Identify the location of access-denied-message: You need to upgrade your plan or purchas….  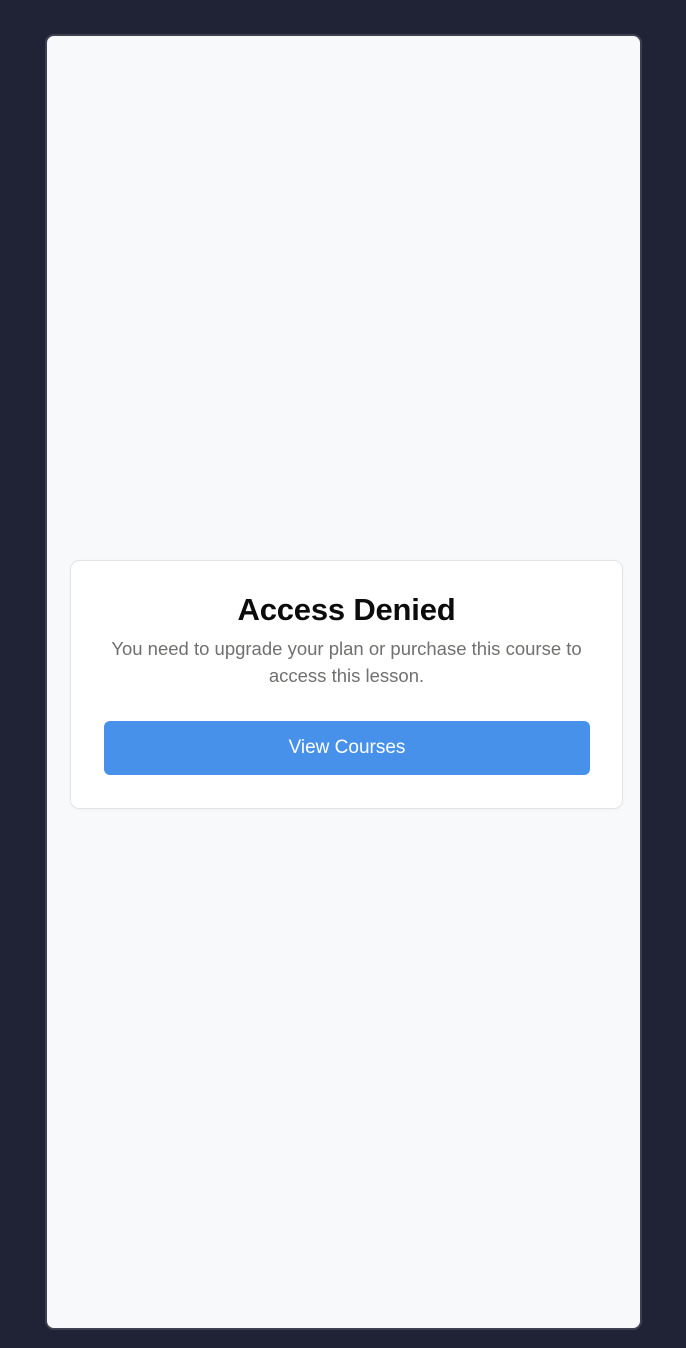
(346, 662).